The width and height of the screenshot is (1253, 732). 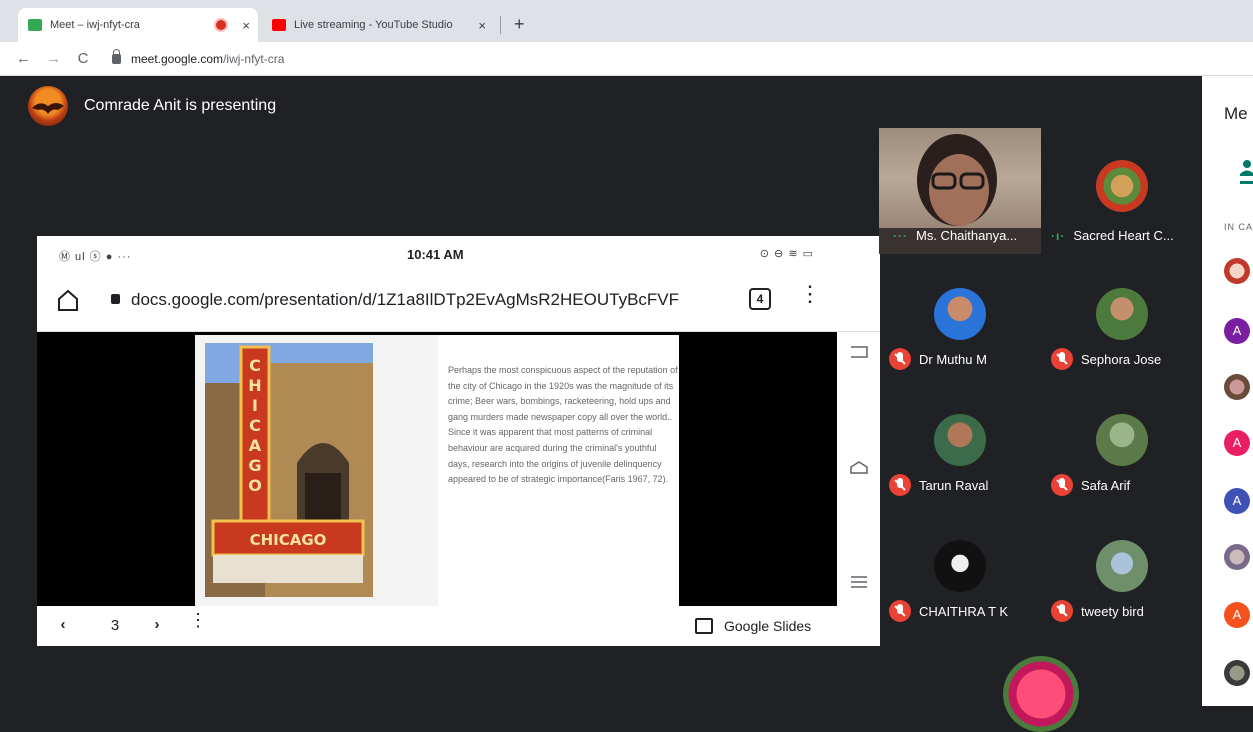 I want to click on presenter-avatar, so click(x=48, y=106).